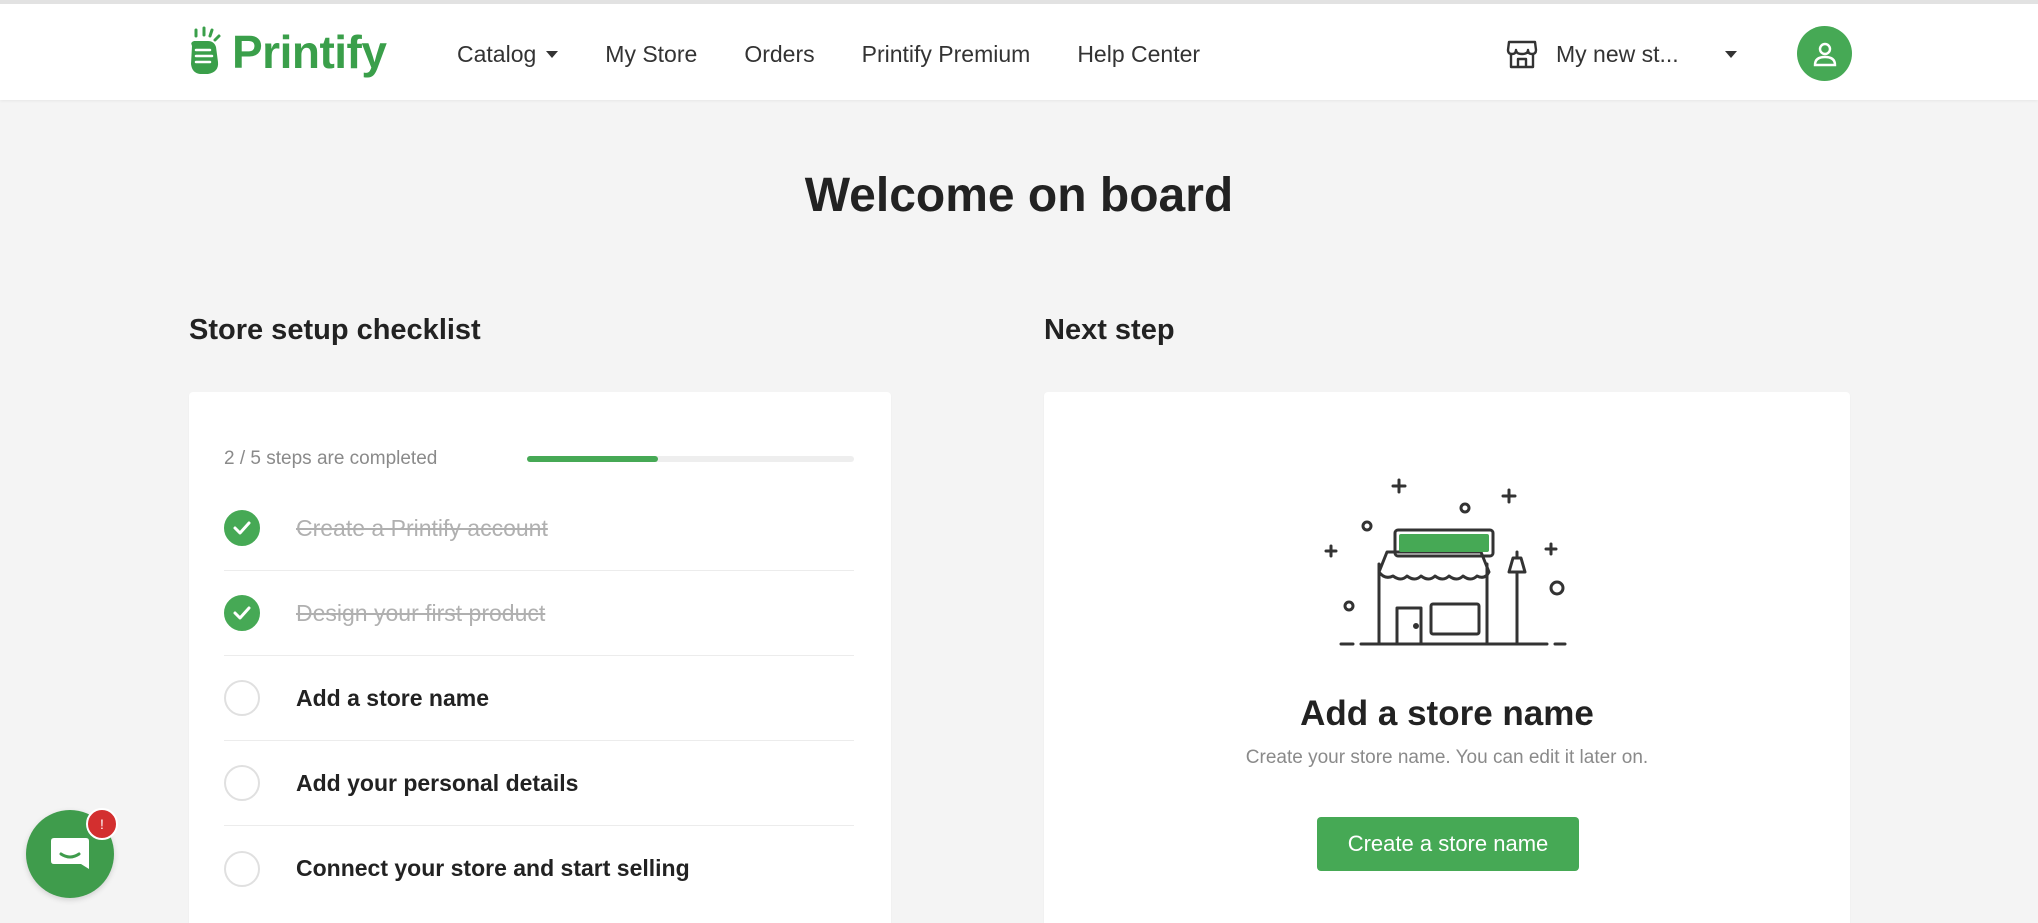 Image resolution: width=2038 pixels, height=923 pixels. I want to click on nav-orders: Orders, so click(779, 54).